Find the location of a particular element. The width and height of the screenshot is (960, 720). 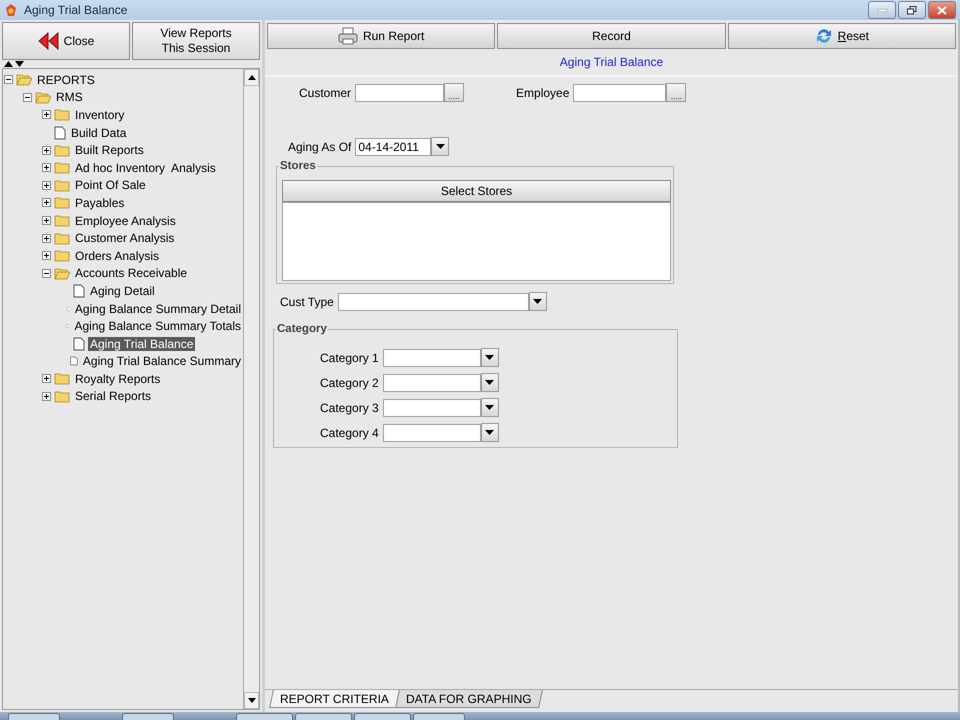

tree-item: Aging Trial Balance Summary is located at coordinates (161, 361).